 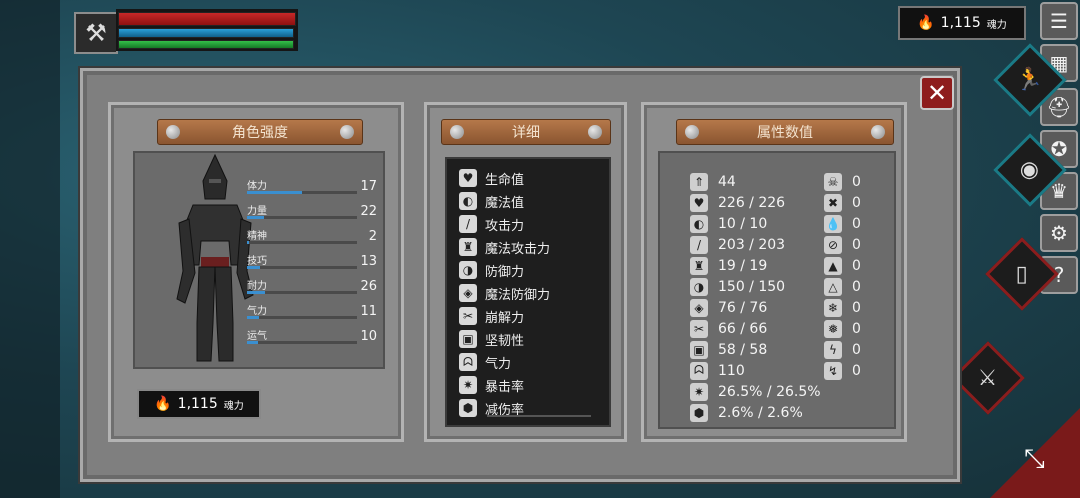 I want to click on list-item: ◈ 魔法防御力, so click(x=534, y=293).